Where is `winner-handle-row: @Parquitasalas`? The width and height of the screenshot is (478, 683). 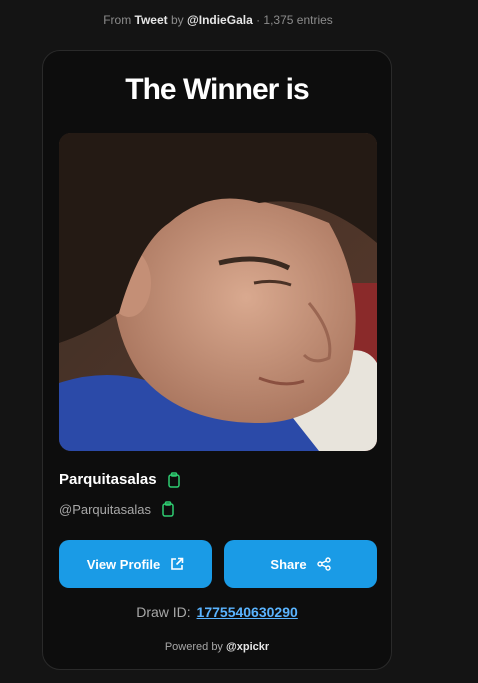
winner-handle-row: @Parquitasalas is located at coordinates (117, 509).